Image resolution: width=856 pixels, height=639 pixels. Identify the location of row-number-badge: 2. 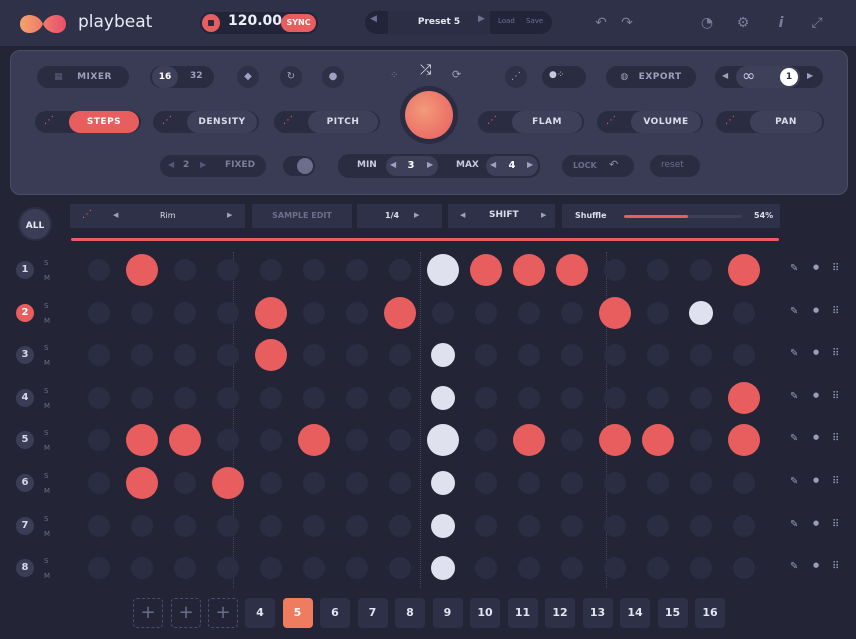
(25, 312).